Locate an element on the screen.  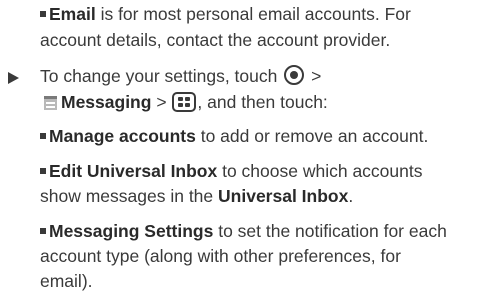
edit-inbox-line2-end: . is located at coordinates (351, 196).